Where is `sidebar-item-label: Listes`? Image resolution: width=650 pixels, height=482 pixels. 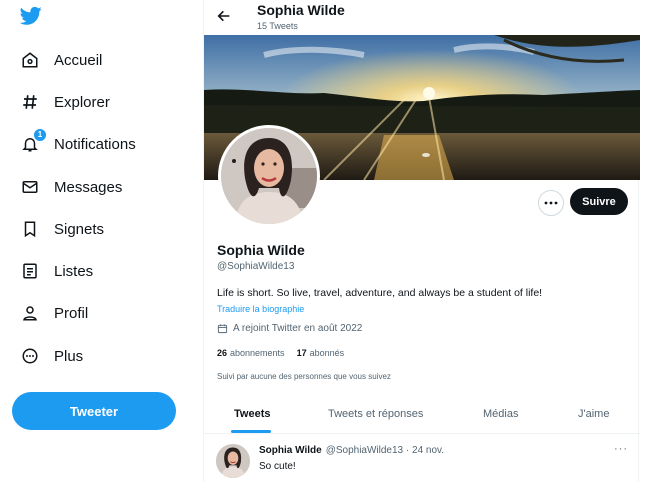 sidebar-item-label: Listes is located at coordinates (74, 271).